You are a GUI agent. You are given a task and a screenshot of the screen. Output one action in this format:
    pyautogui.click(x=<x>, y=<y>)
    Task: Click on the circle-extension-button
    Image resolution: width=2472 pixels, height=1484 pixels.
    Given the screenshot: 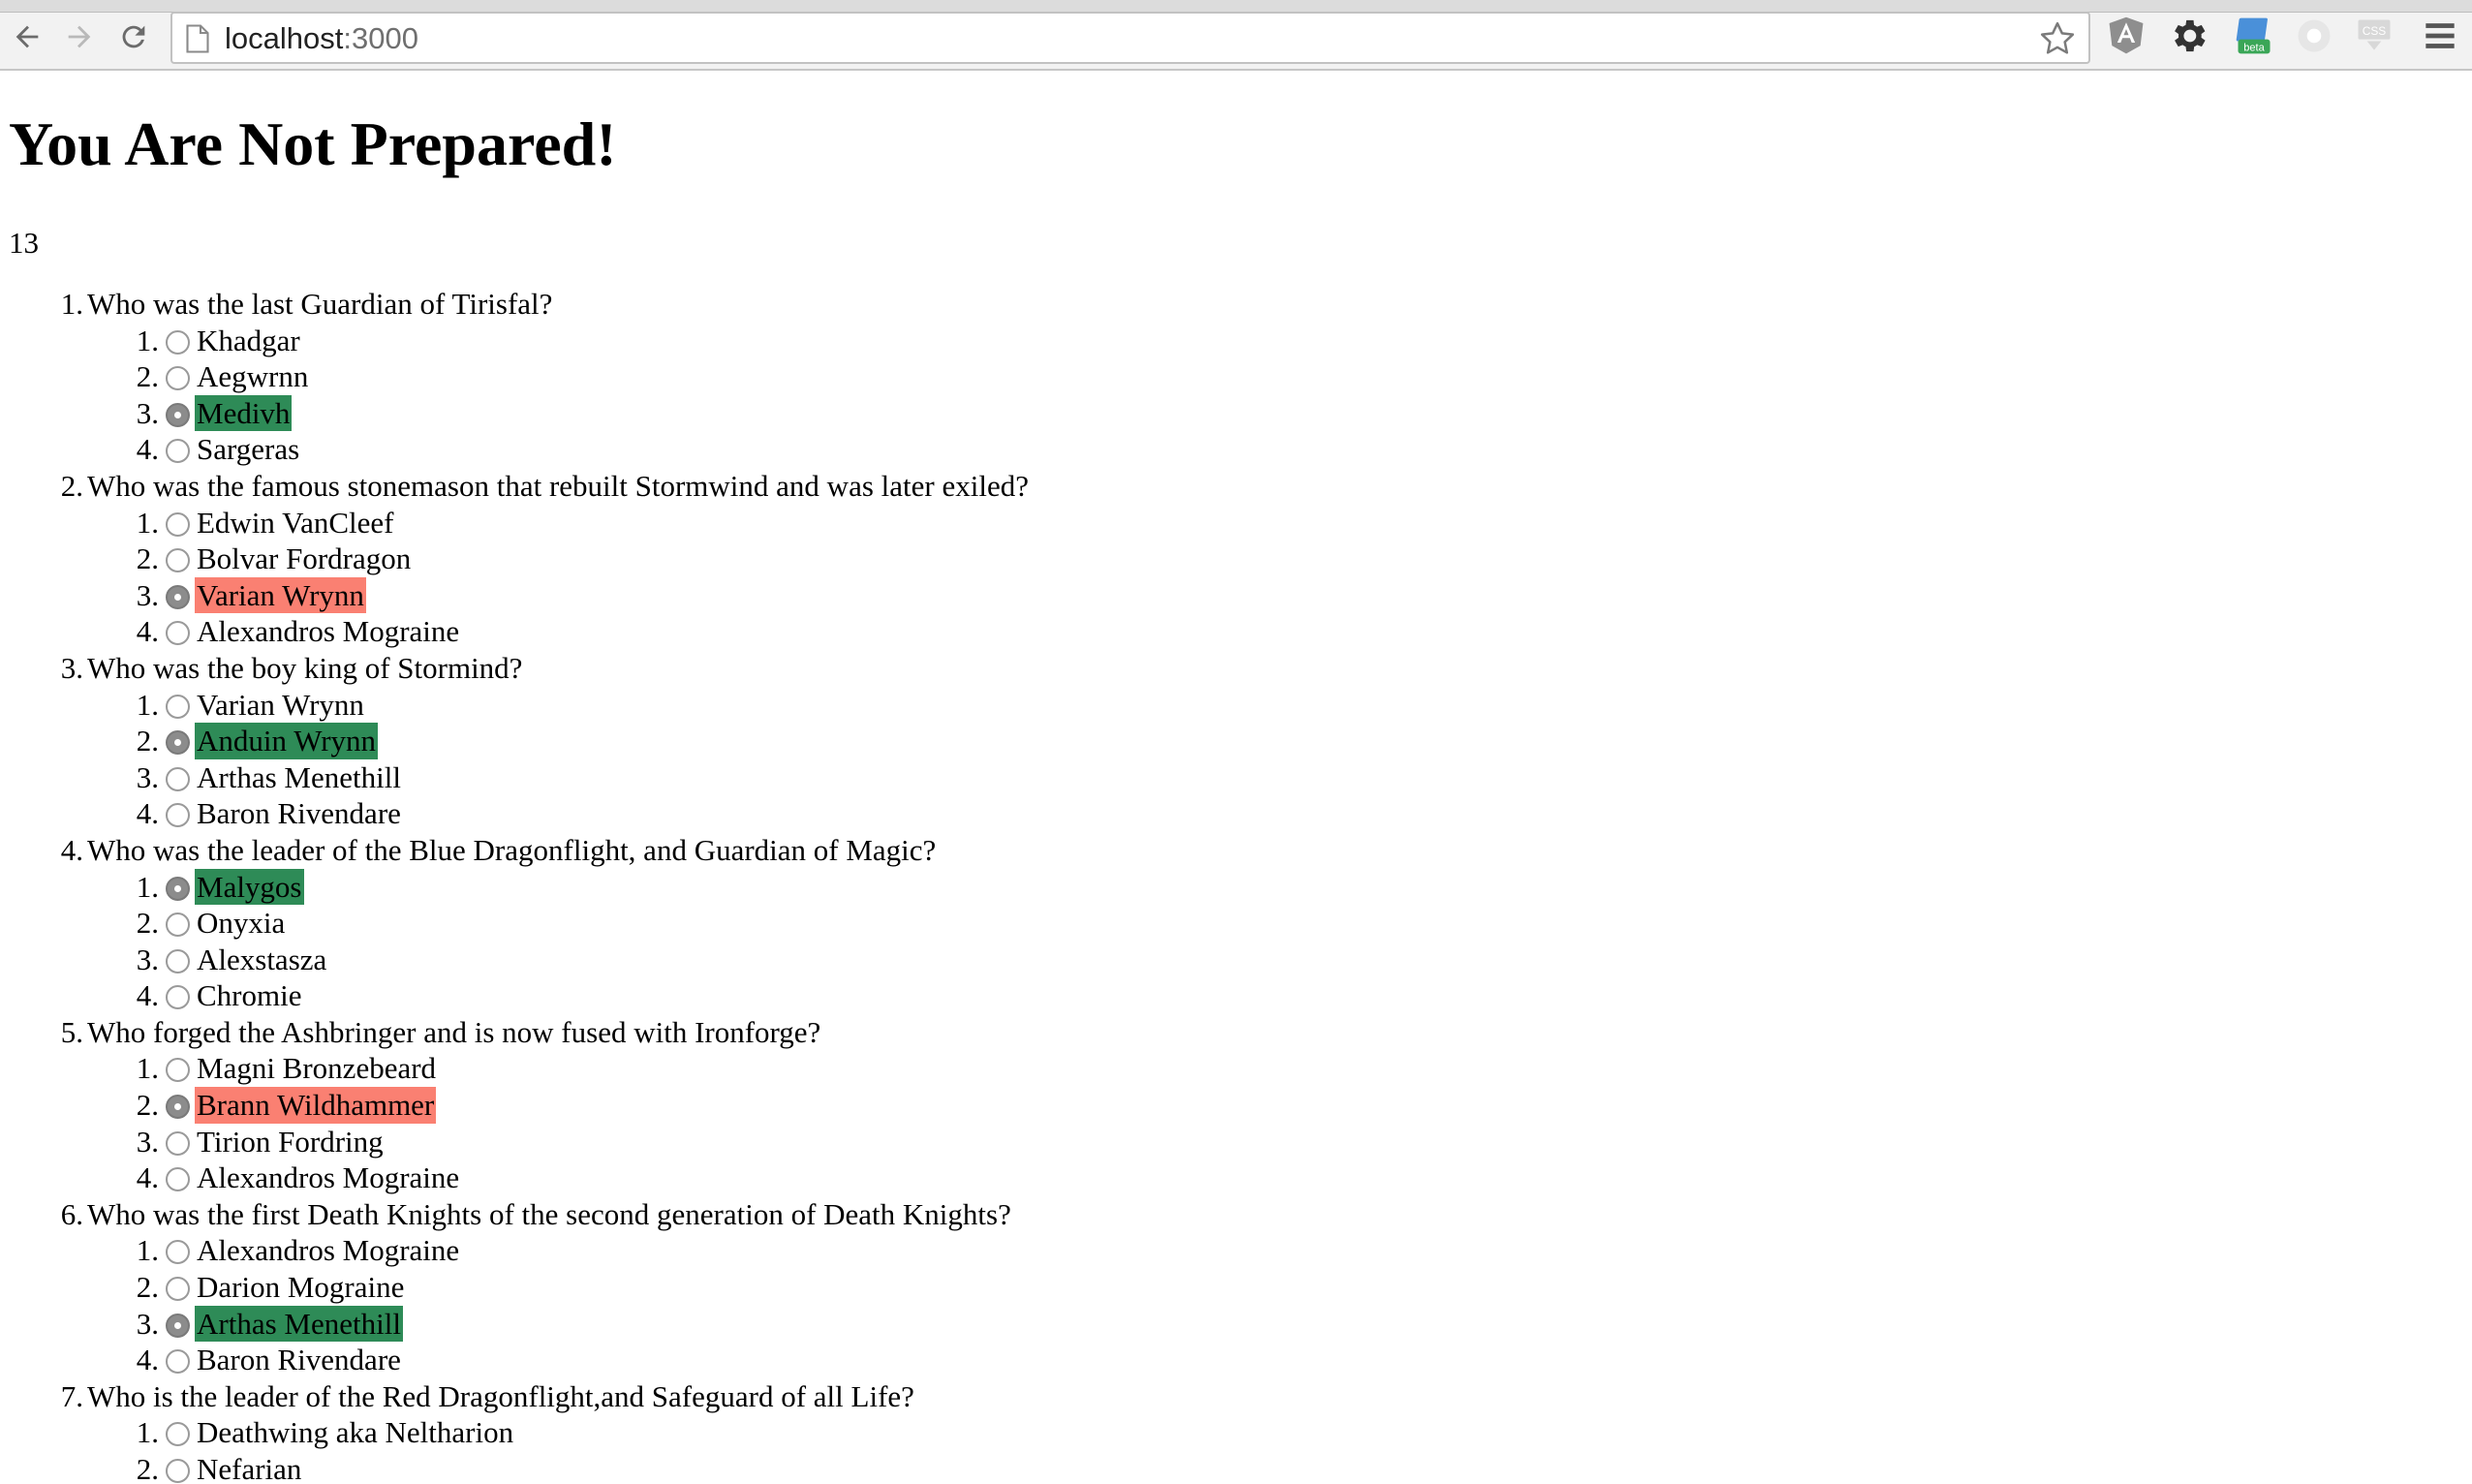 What is the action you would take?
    pyautogui.click(x=2314, y=36)
    